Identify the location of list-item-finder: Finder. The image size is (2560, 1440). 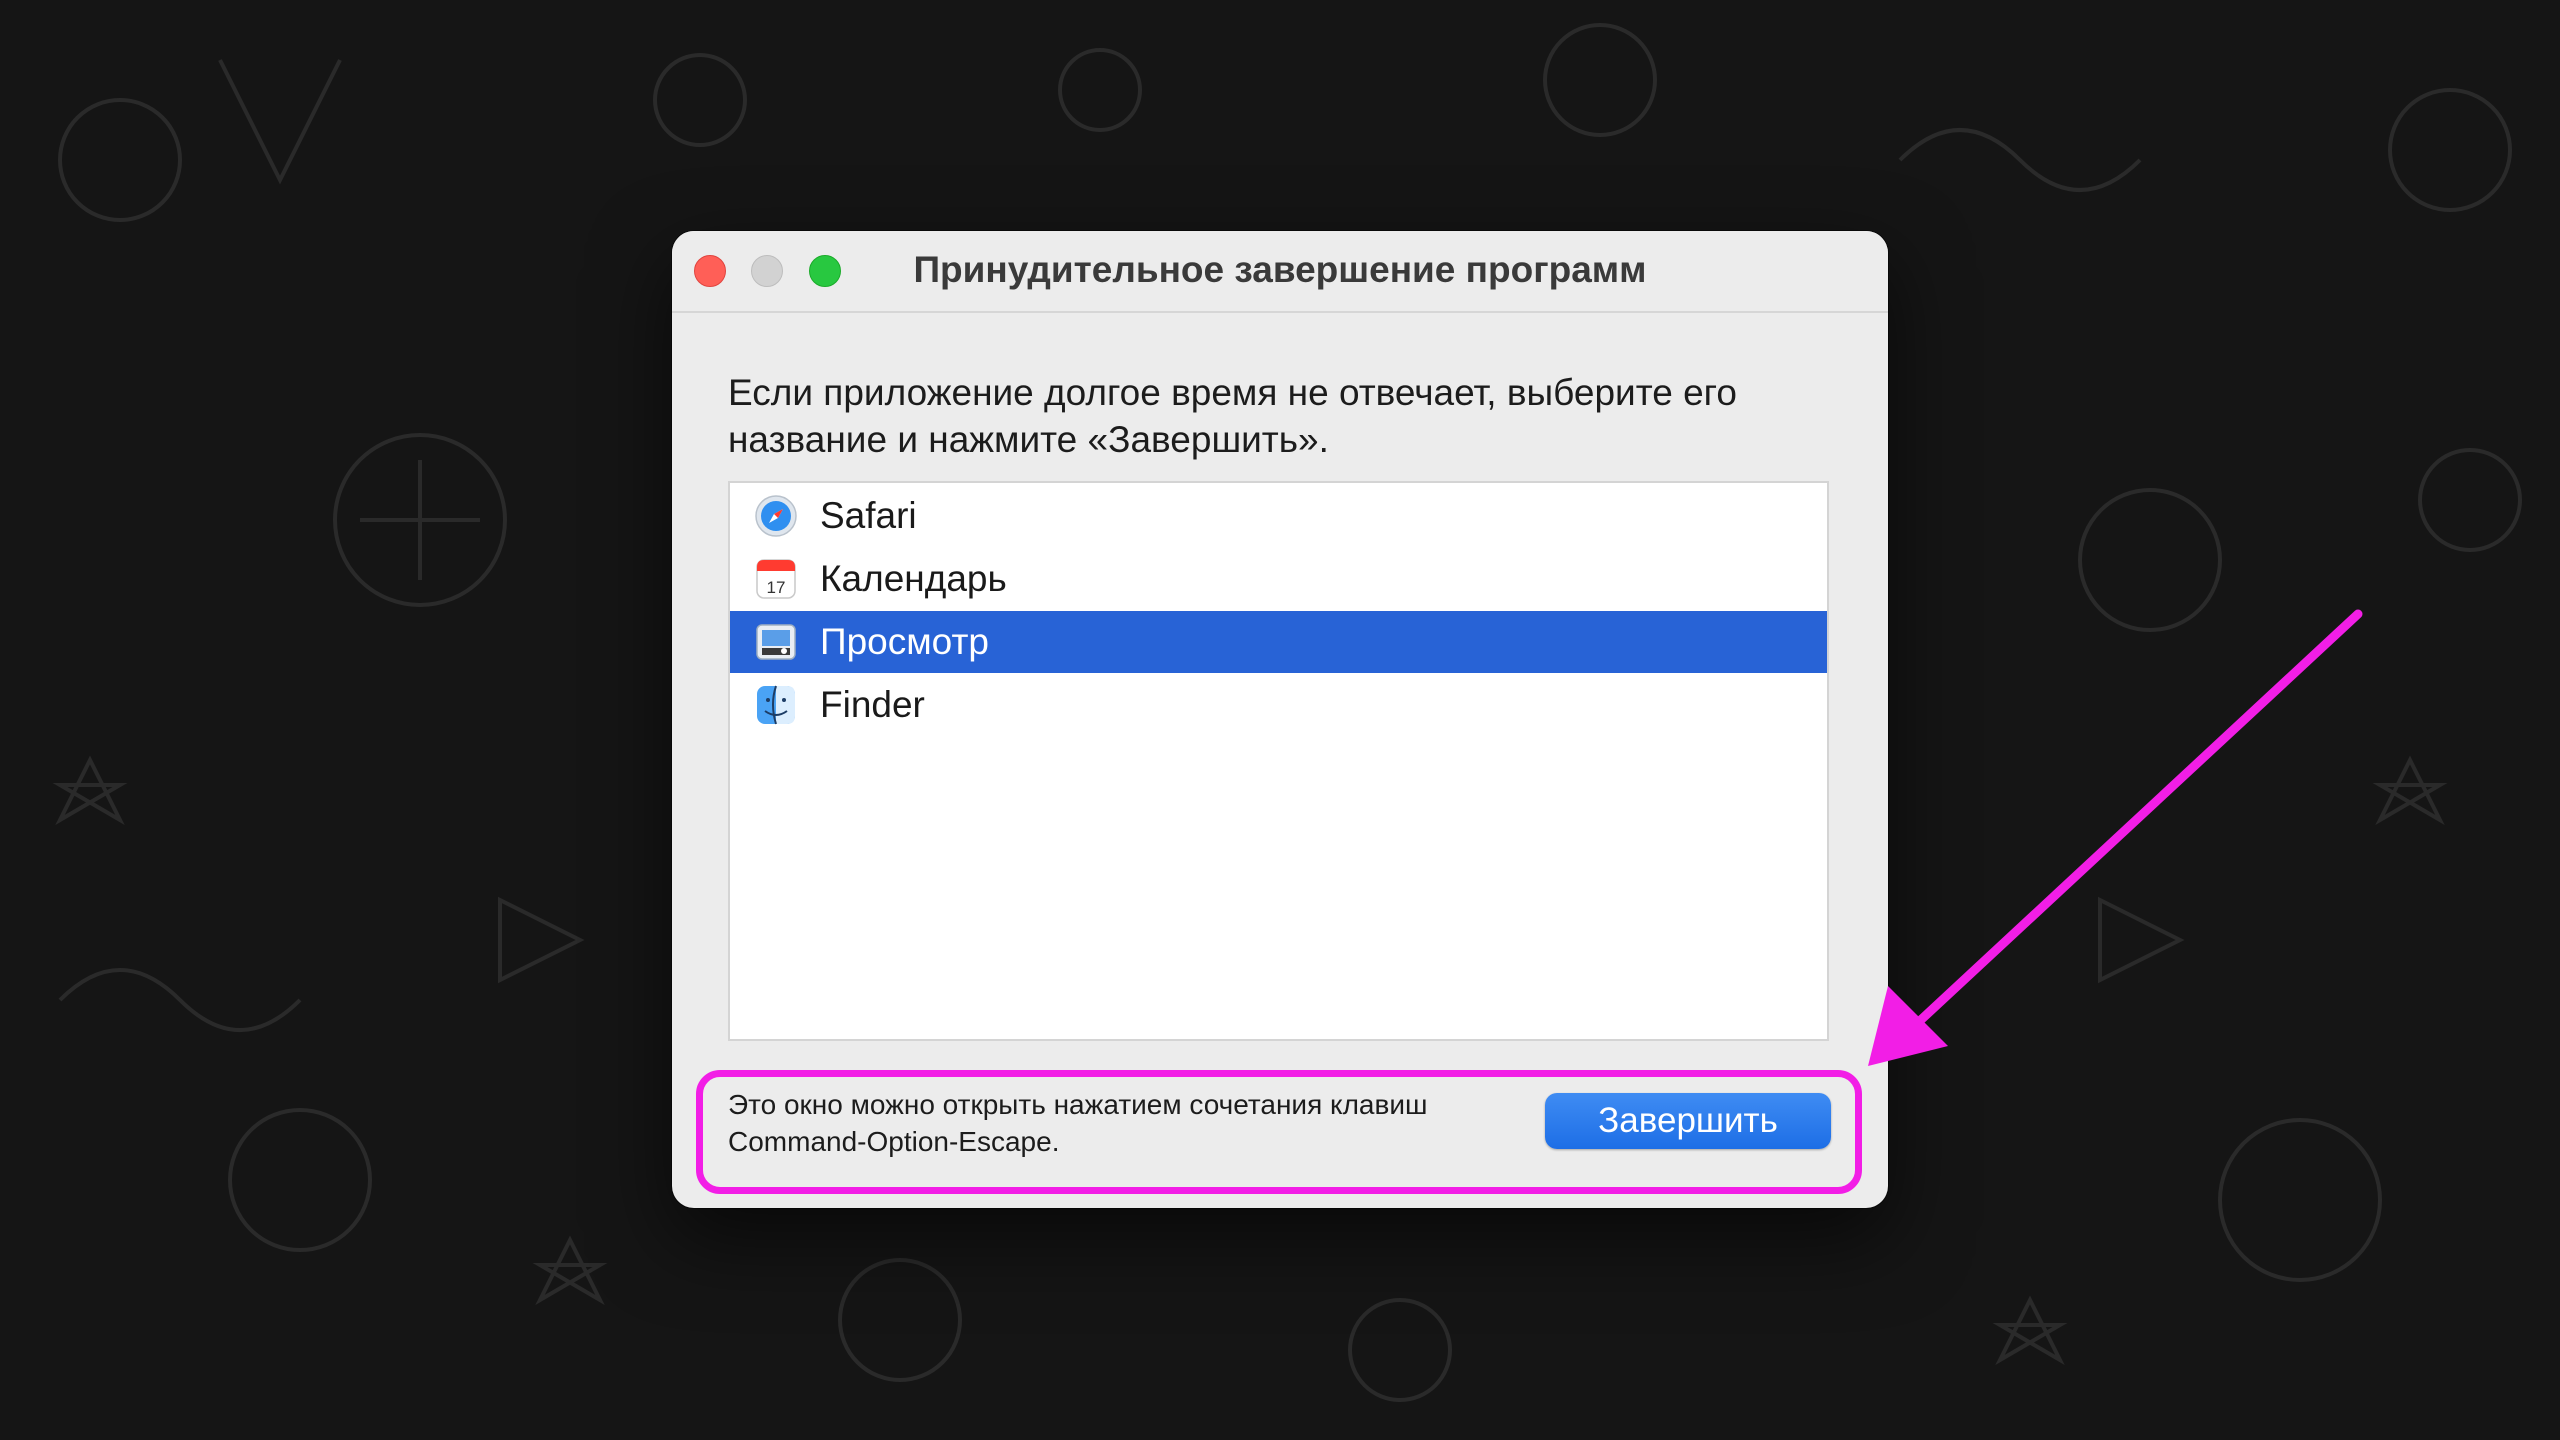
(1278, 705).